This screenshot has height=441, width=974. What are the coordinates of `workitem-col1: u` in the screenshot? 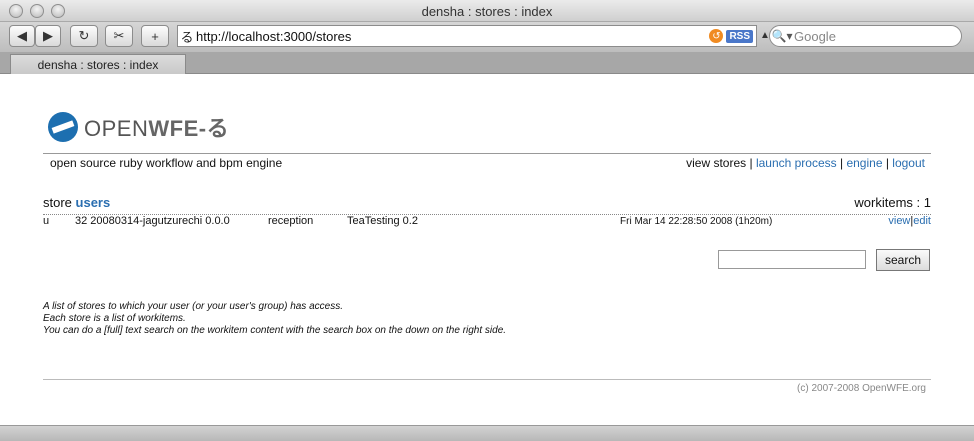 It's located at (46, 221).